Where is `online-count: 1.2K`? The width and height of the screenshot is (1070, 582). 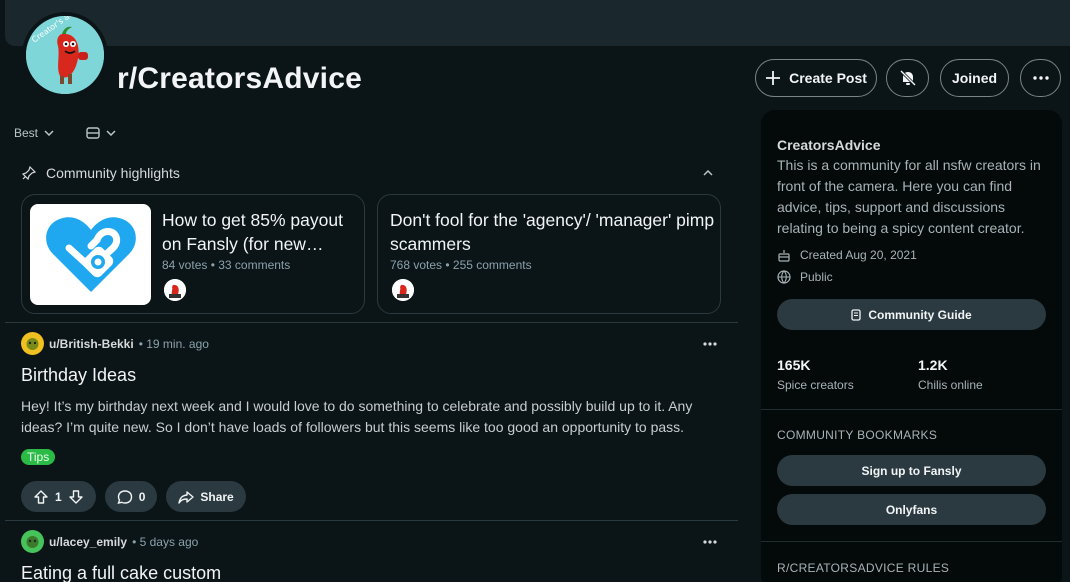 online-count: 1.2K is located at coordinates (933, 365).